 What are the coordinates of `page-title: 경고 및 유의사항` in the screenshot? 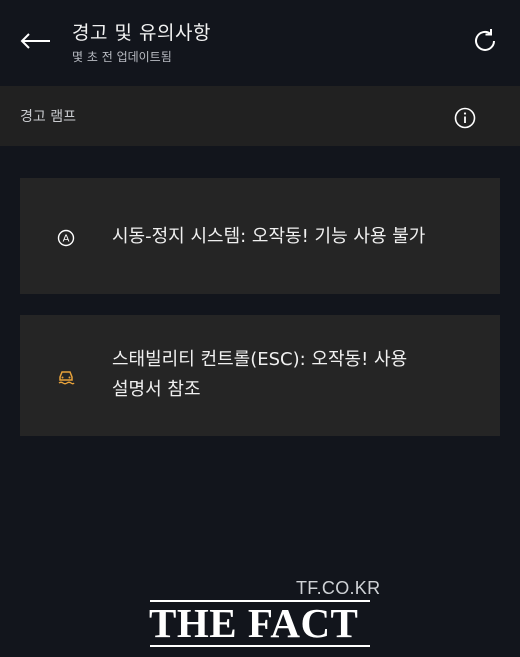 It's located at (141, 33).